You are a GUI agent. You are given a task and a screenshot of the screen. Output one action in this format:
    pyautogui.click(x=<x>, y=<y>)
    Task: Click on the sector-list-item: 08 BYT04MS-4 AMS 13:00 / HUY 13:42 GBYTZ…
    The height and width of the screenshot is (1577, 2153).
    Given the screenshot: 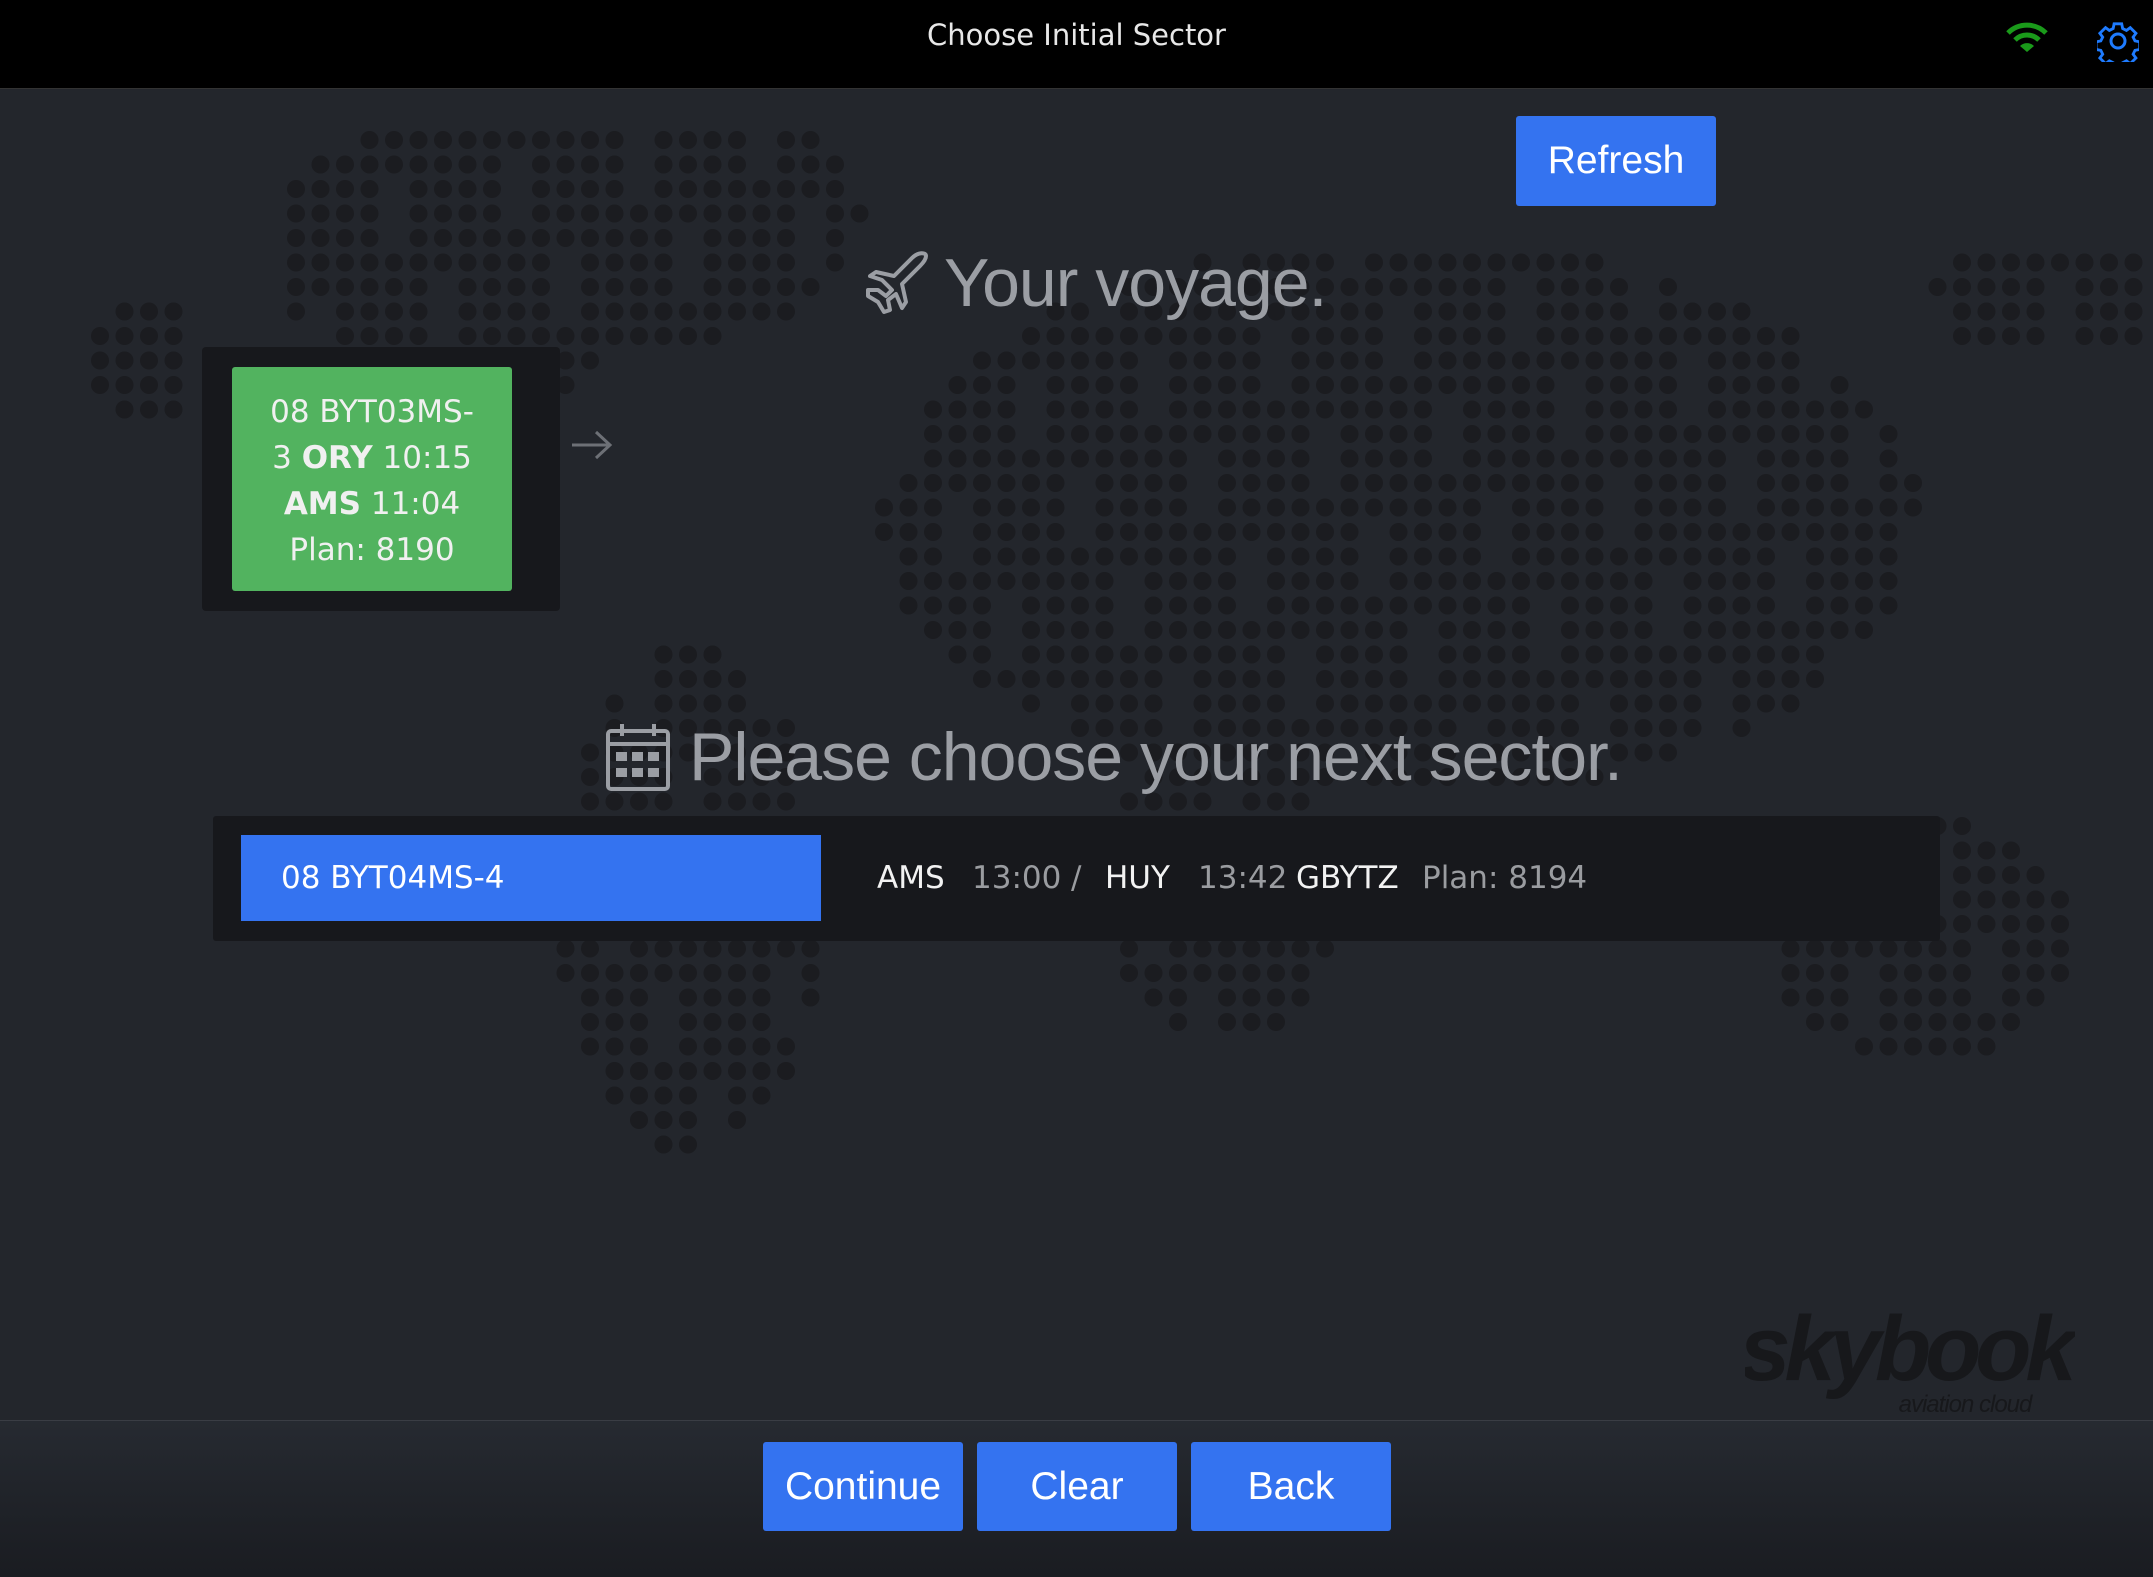 What is the action you would take?
    pyautogui.click(x=1076, y=878)
    